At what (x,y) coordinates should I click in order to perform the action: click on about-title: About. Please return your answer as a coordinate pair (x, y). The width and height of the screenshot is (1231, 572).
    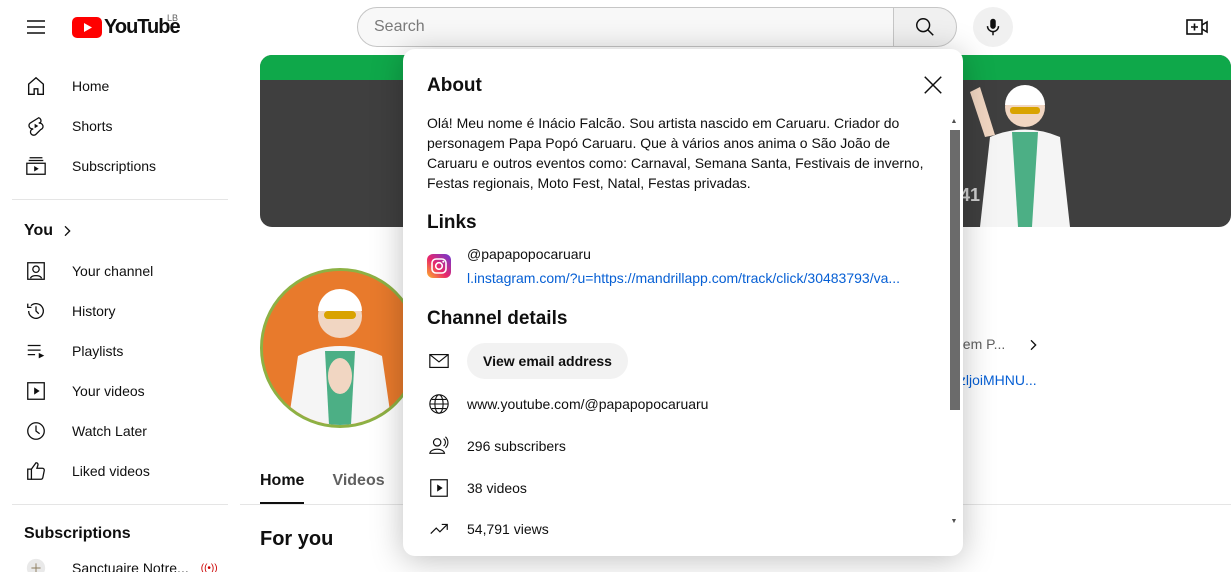
    Looking at the image, I should click on (454, 85).